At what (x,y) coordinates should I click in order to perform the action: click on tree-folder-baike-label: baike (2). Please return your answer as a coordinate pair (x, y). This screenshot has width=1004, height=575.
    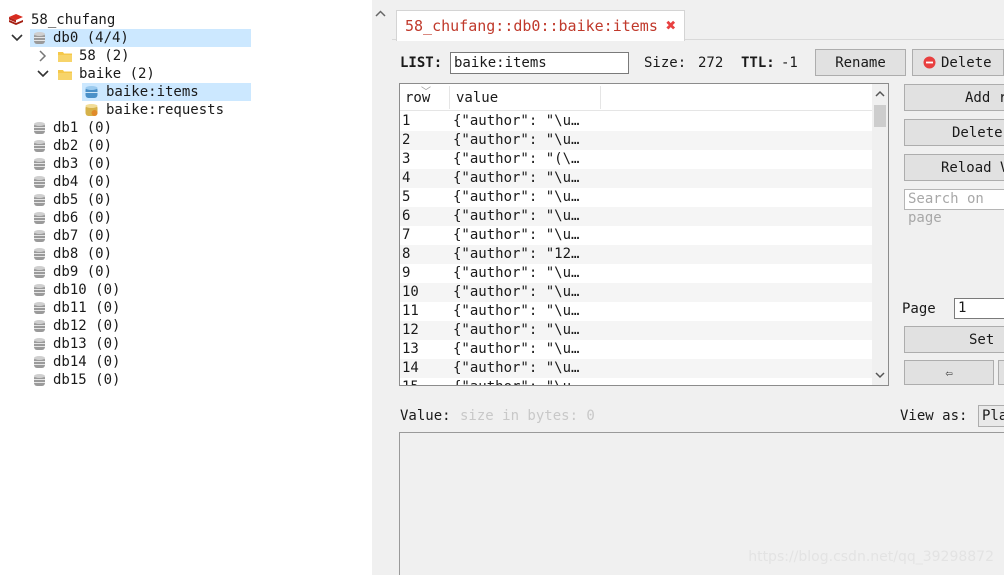
    Looking at the image, I should click on (117, 74).